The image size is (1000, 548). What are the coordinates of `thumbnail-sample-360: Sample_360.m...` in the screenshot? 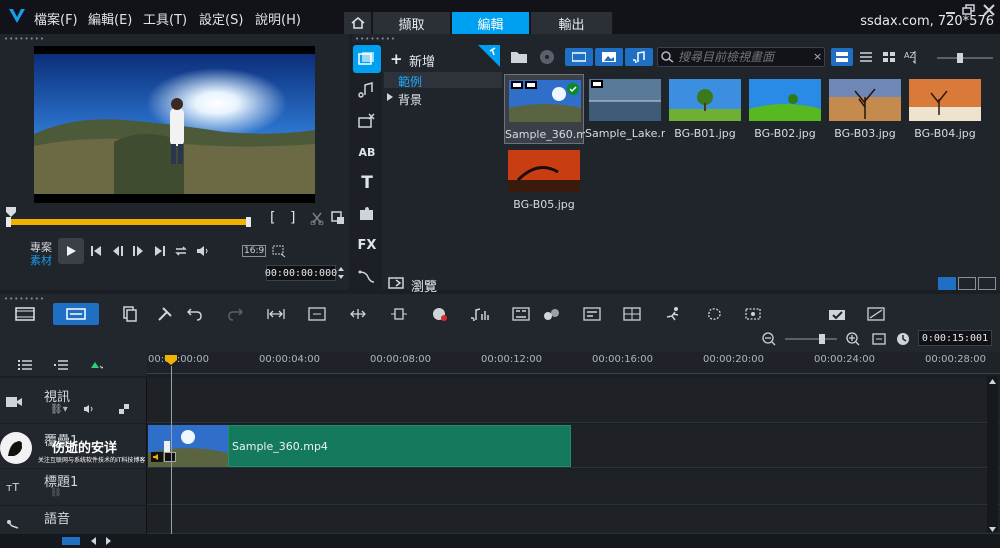 It's located at (544, 109).